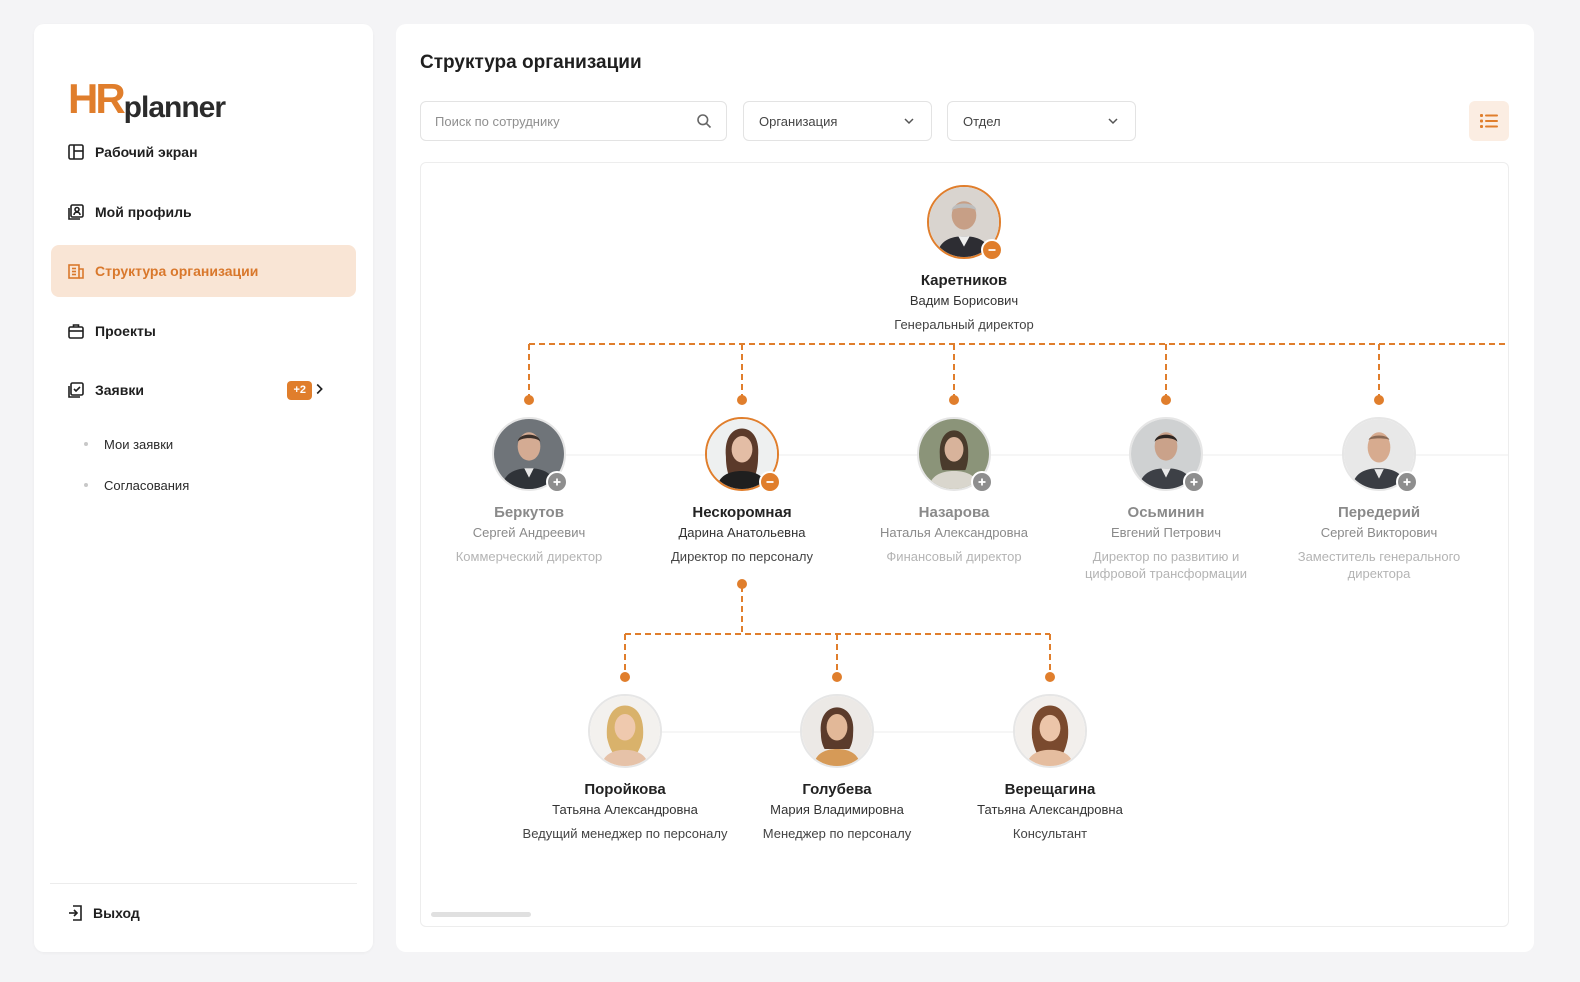 The width and height of the screenshot is (1580, 982). I want to click on employee-first-name: Наталья Александровна, so click(954, 532).